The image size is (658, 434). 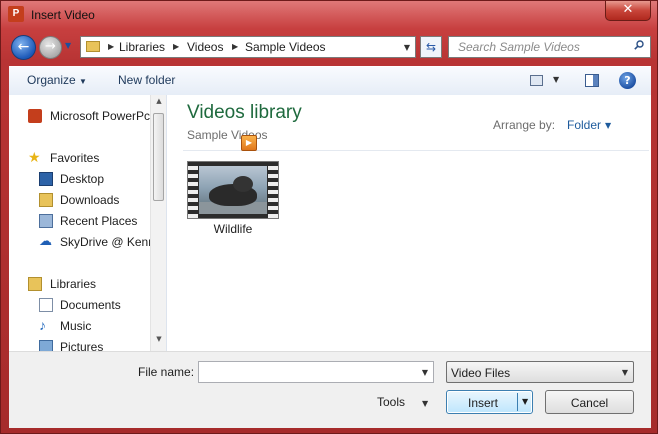 What do you see at coordinates (46, 179) in the screenshot?
I see `desktop-icon` at bounding box center [46, 179].